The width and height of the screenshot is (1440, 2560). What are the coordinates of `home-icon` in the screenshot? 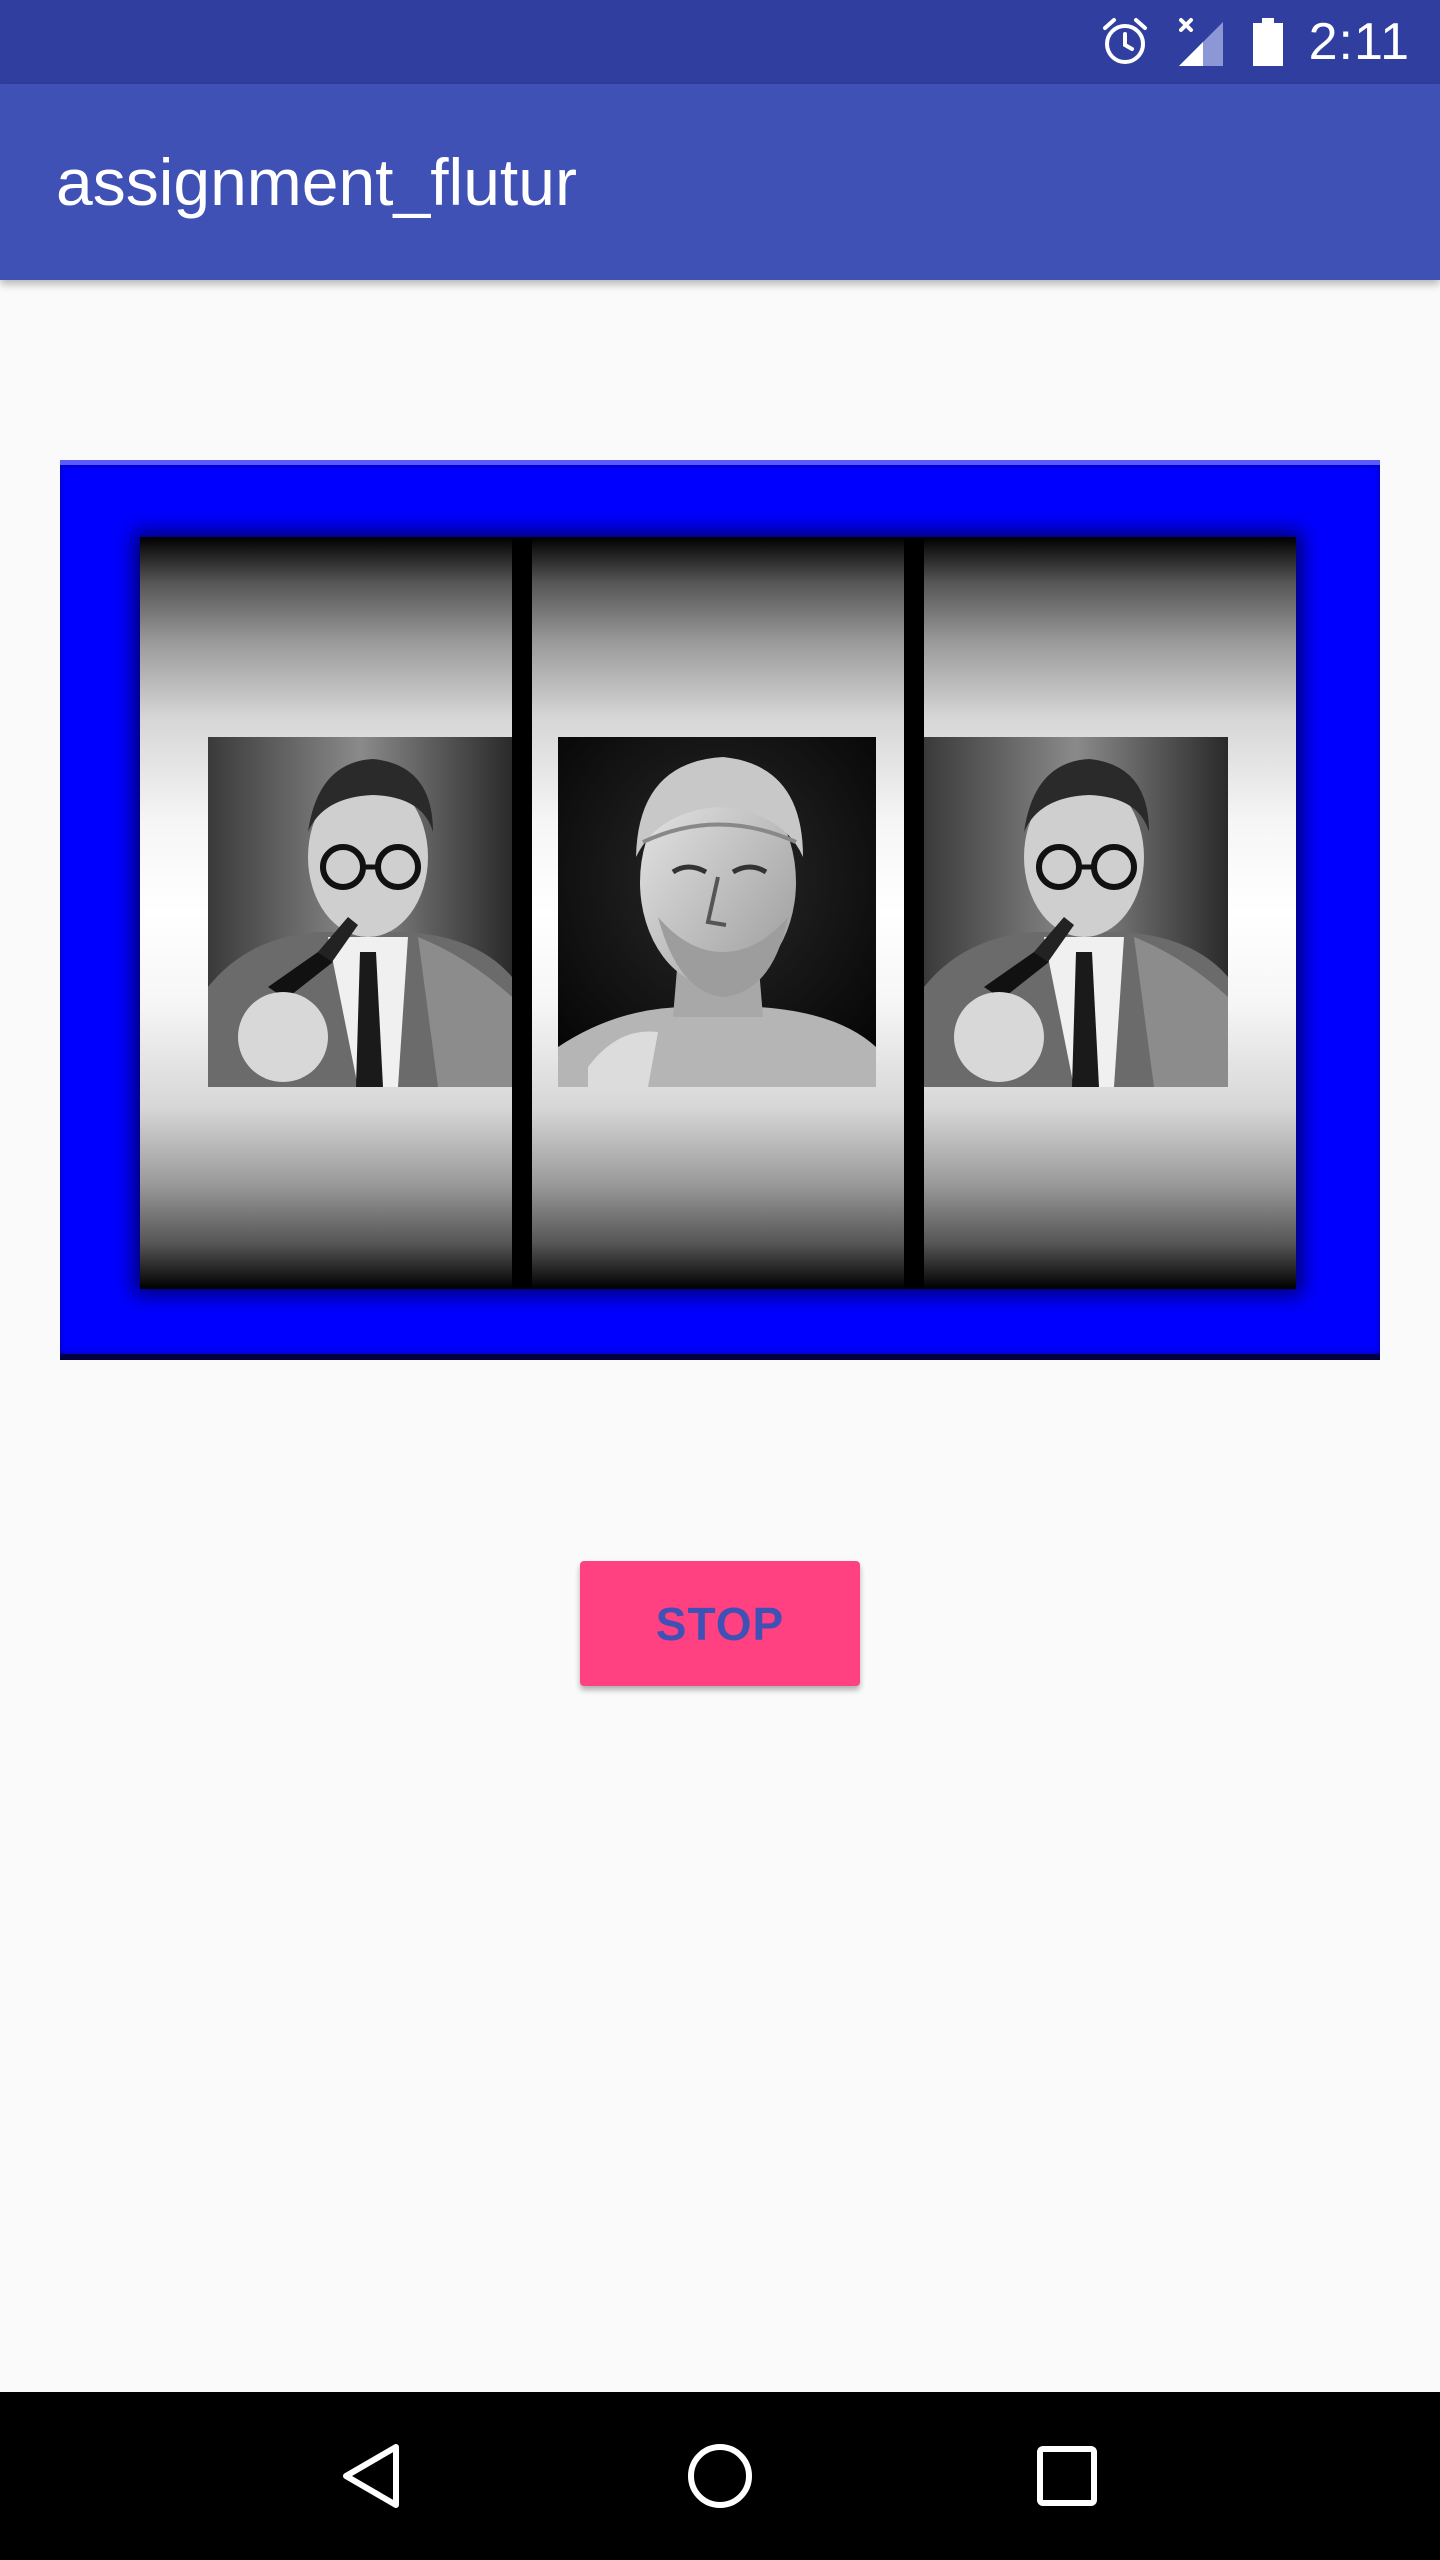 It's located at (720, 2476).